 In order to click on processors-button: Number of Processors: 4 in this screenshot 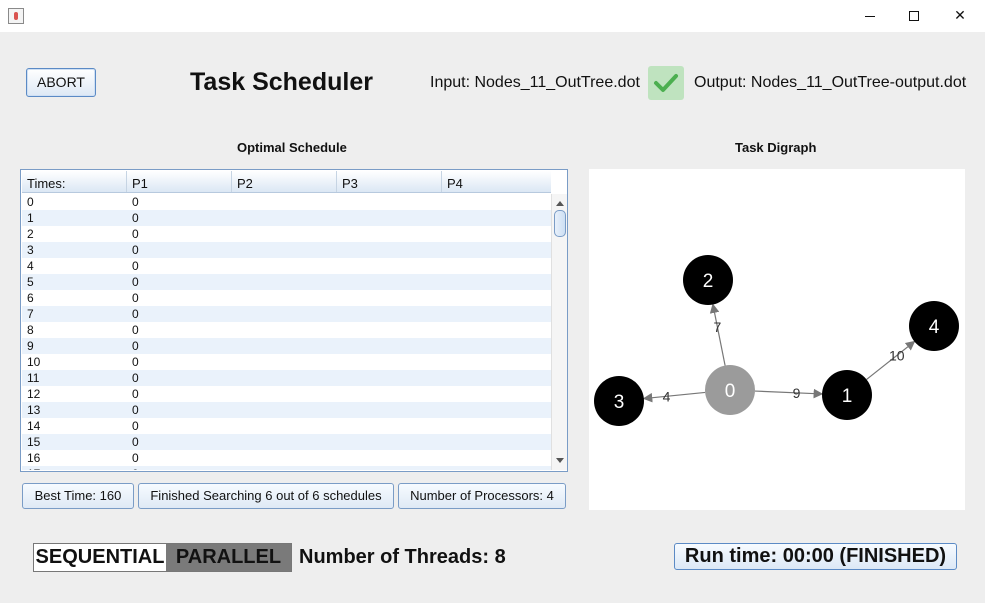, I will do `click(482, 496)`.